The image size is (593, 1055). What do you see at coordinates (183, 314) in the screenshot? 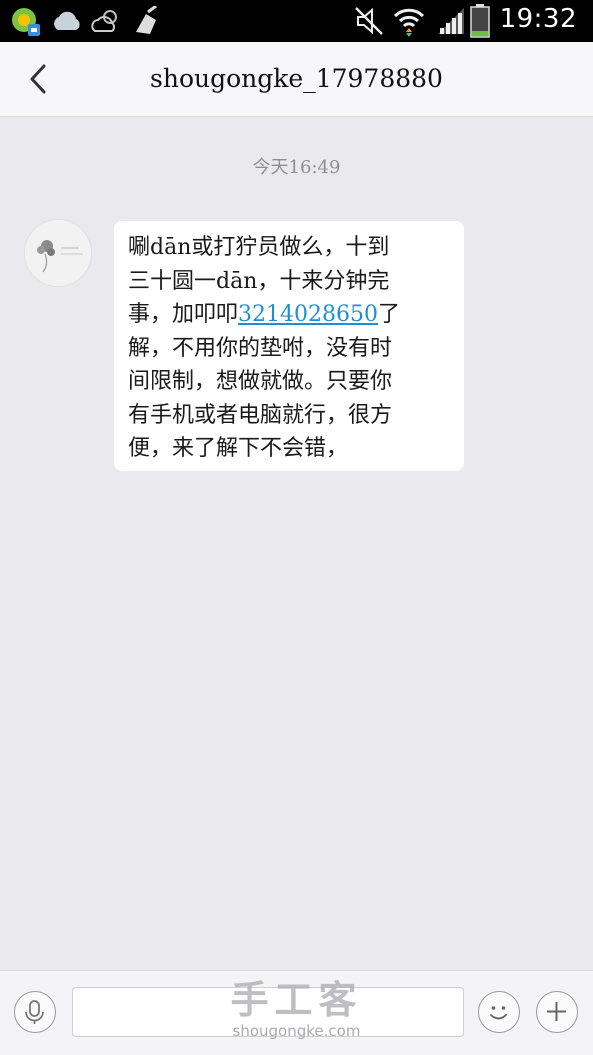
I see `message-text-segment: 事，加叩叩` at bounding box center [183, 314].